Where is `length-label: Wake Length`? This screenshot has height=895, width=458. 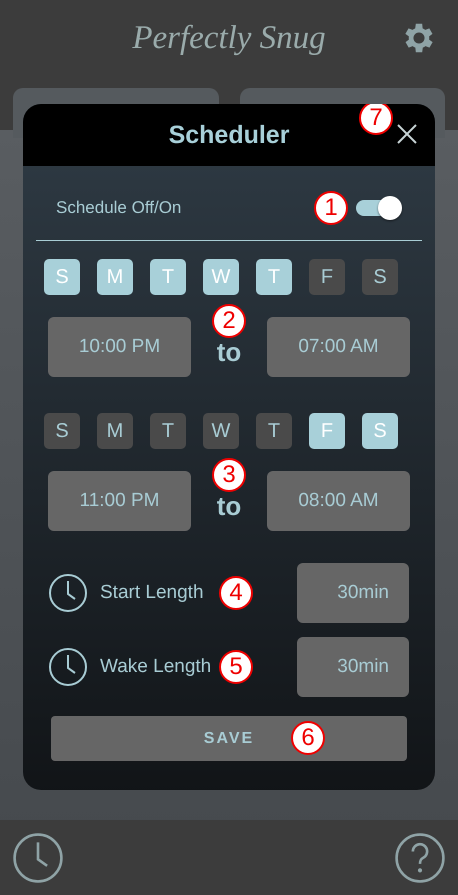 length-label: Wake Length is located at coordinates (156, 667).